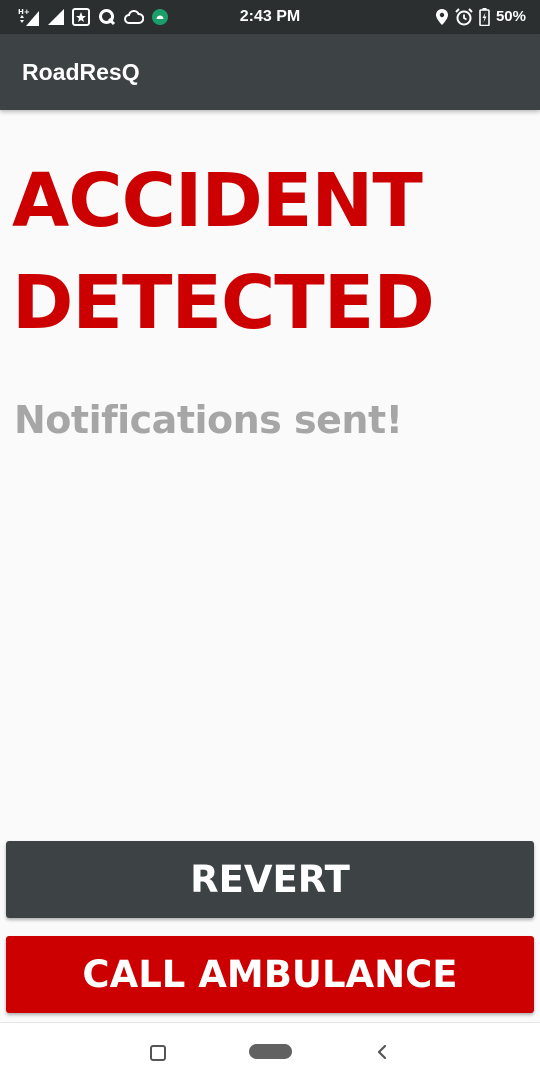 The height and width of the screenshot is (1080, 540). I want to click on status-right-icons: 50%, so click(480, 17).